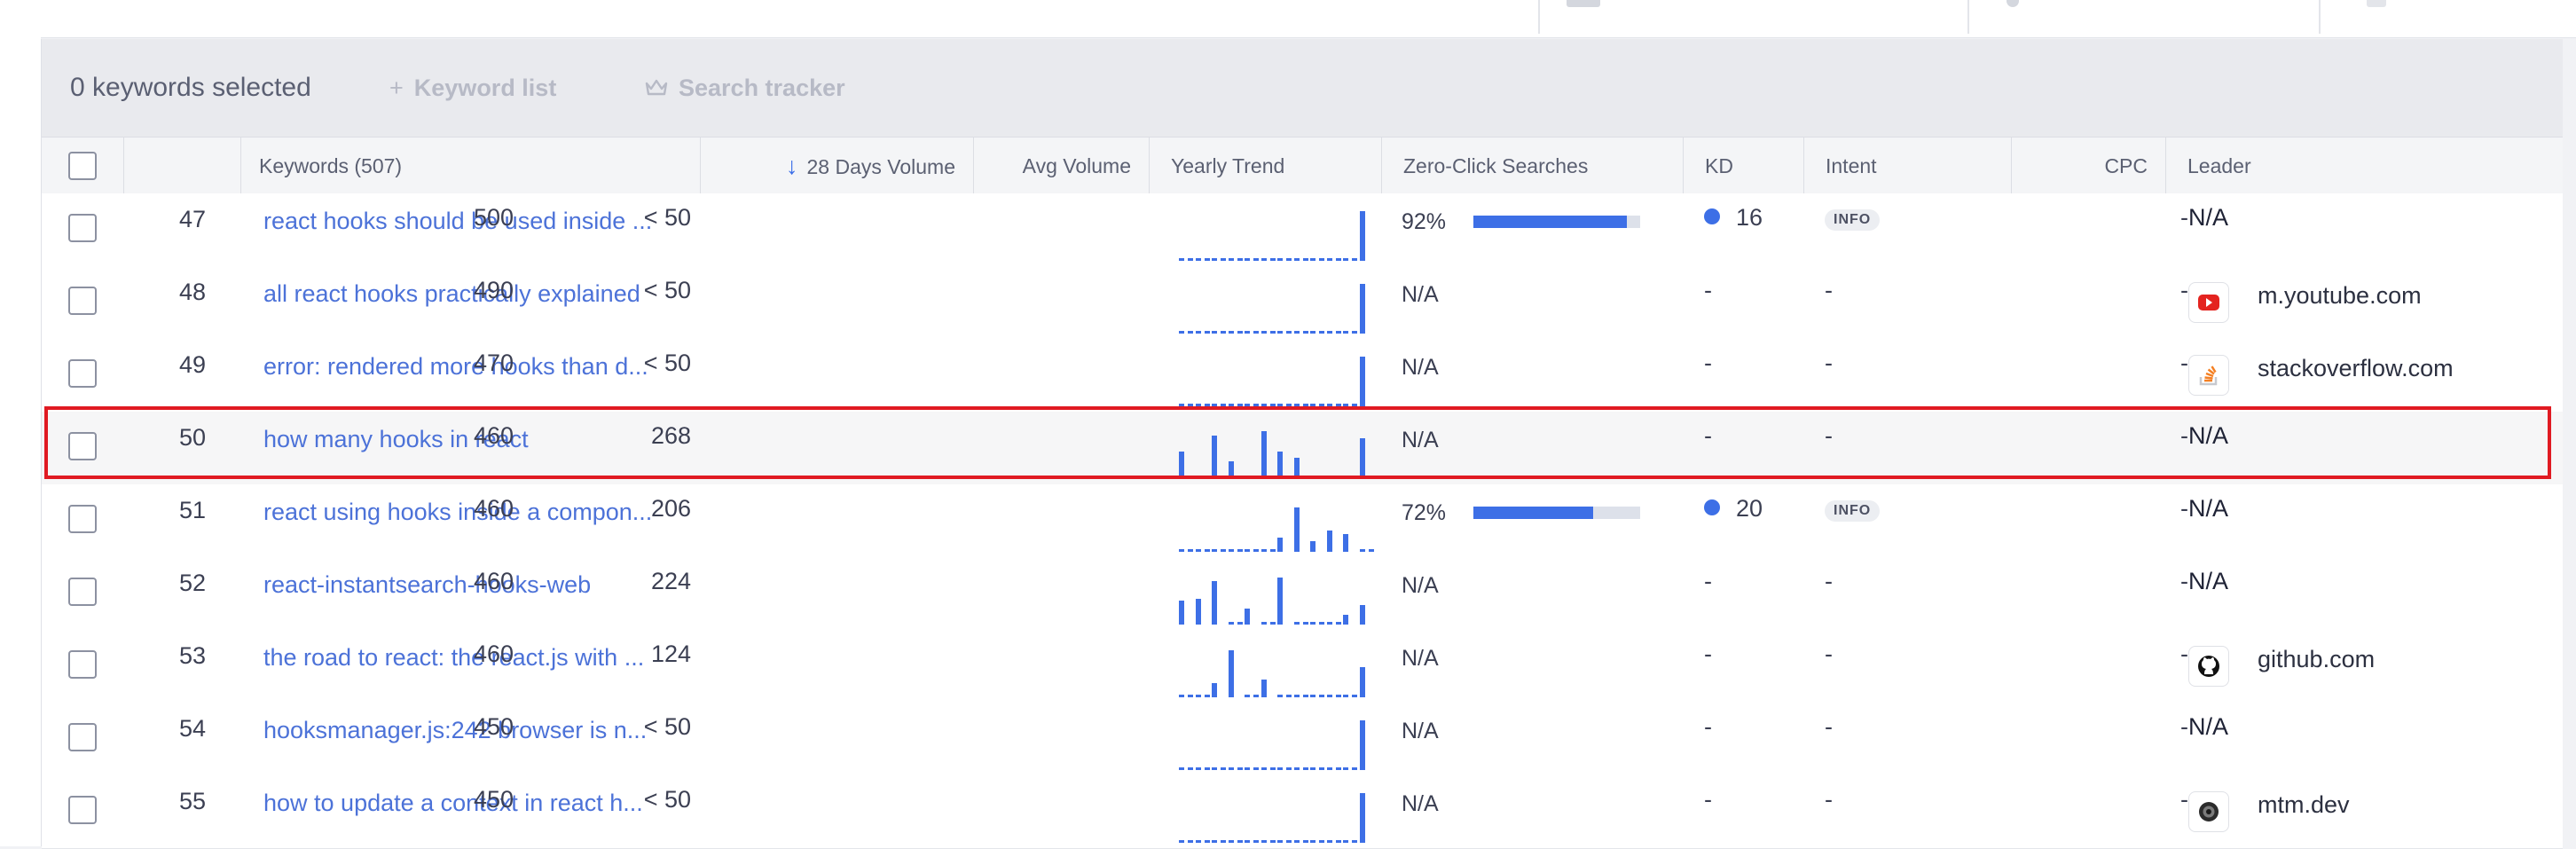 This screenshot has width=2576, height=849. I want to click on column-cpc: CPC, so click(2088, 166).